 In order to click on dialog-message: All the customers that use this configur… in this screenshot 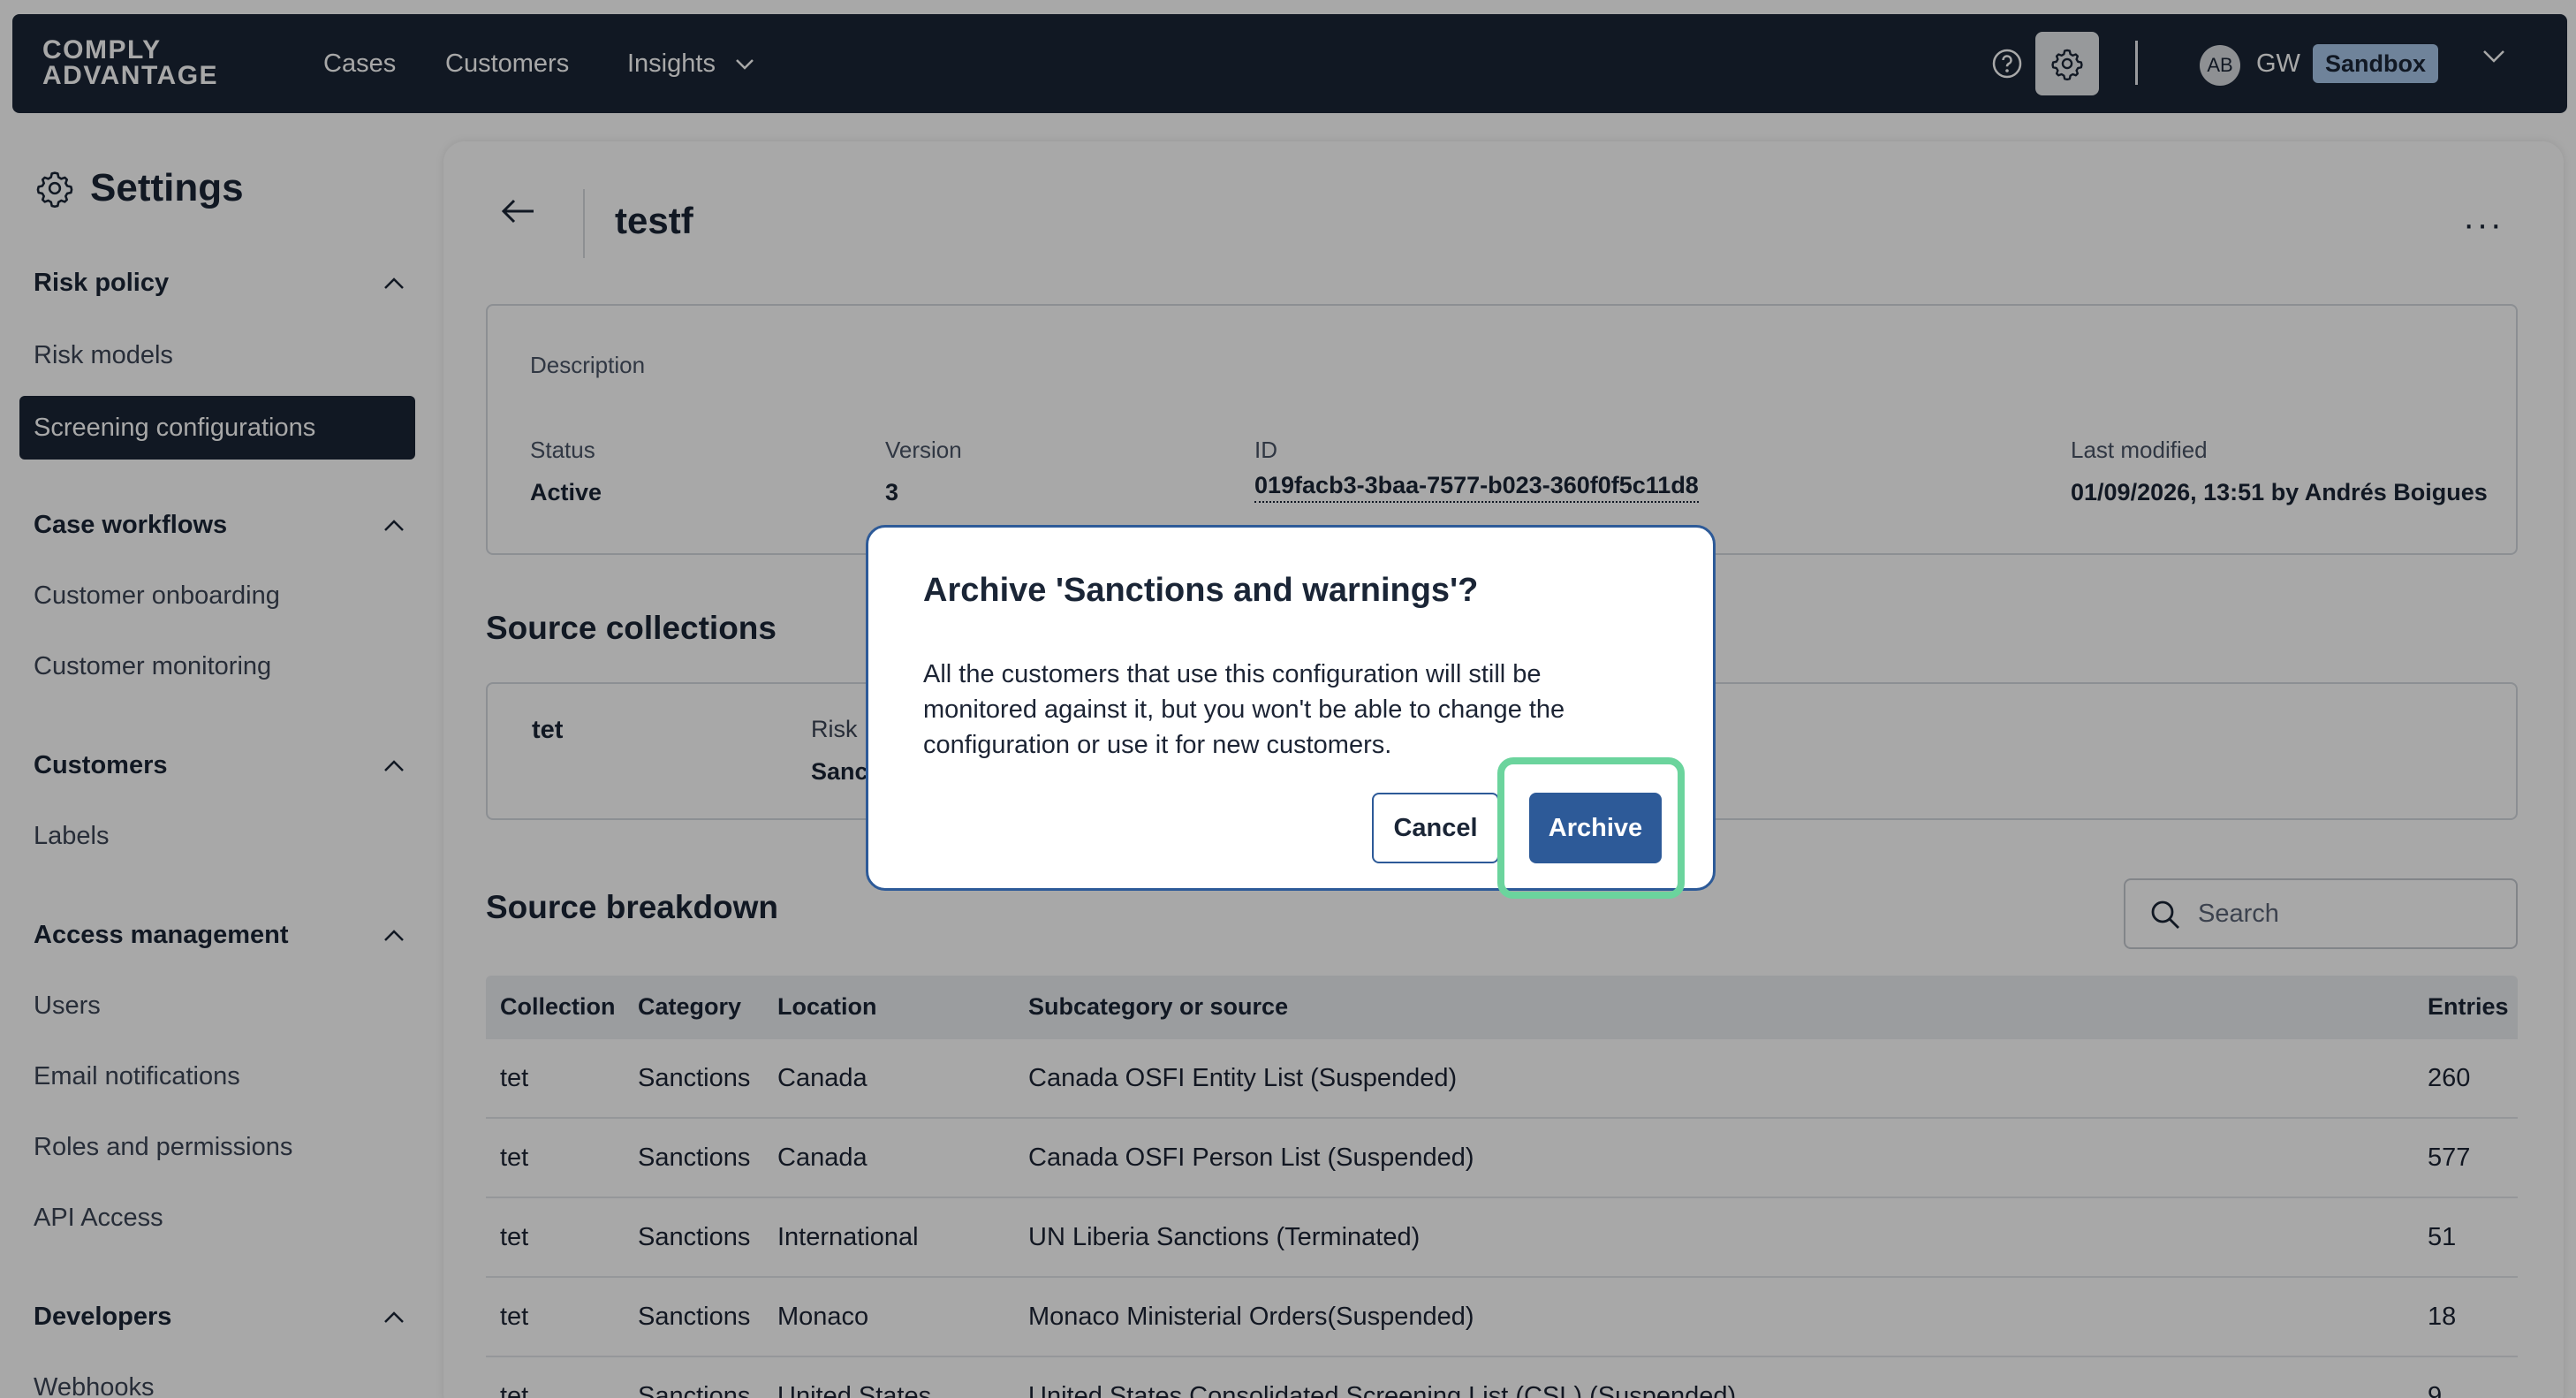, I will do `click(1244, 710)`.